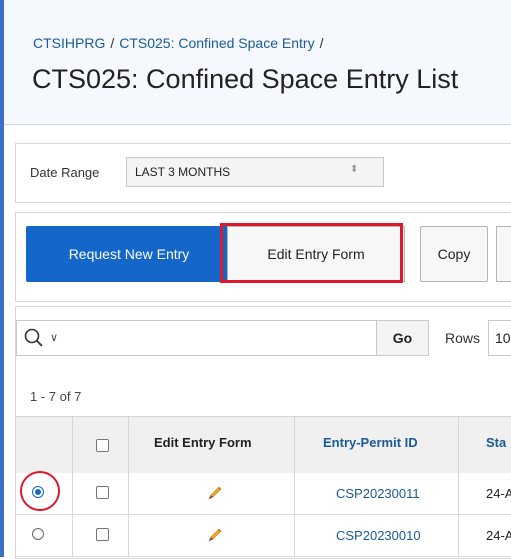 The width and height of the screenshot is (511, 559). What do you see at coordinates (33, 337) in the screenshot?
I see `search-icon` at bounding box center [33, 337].